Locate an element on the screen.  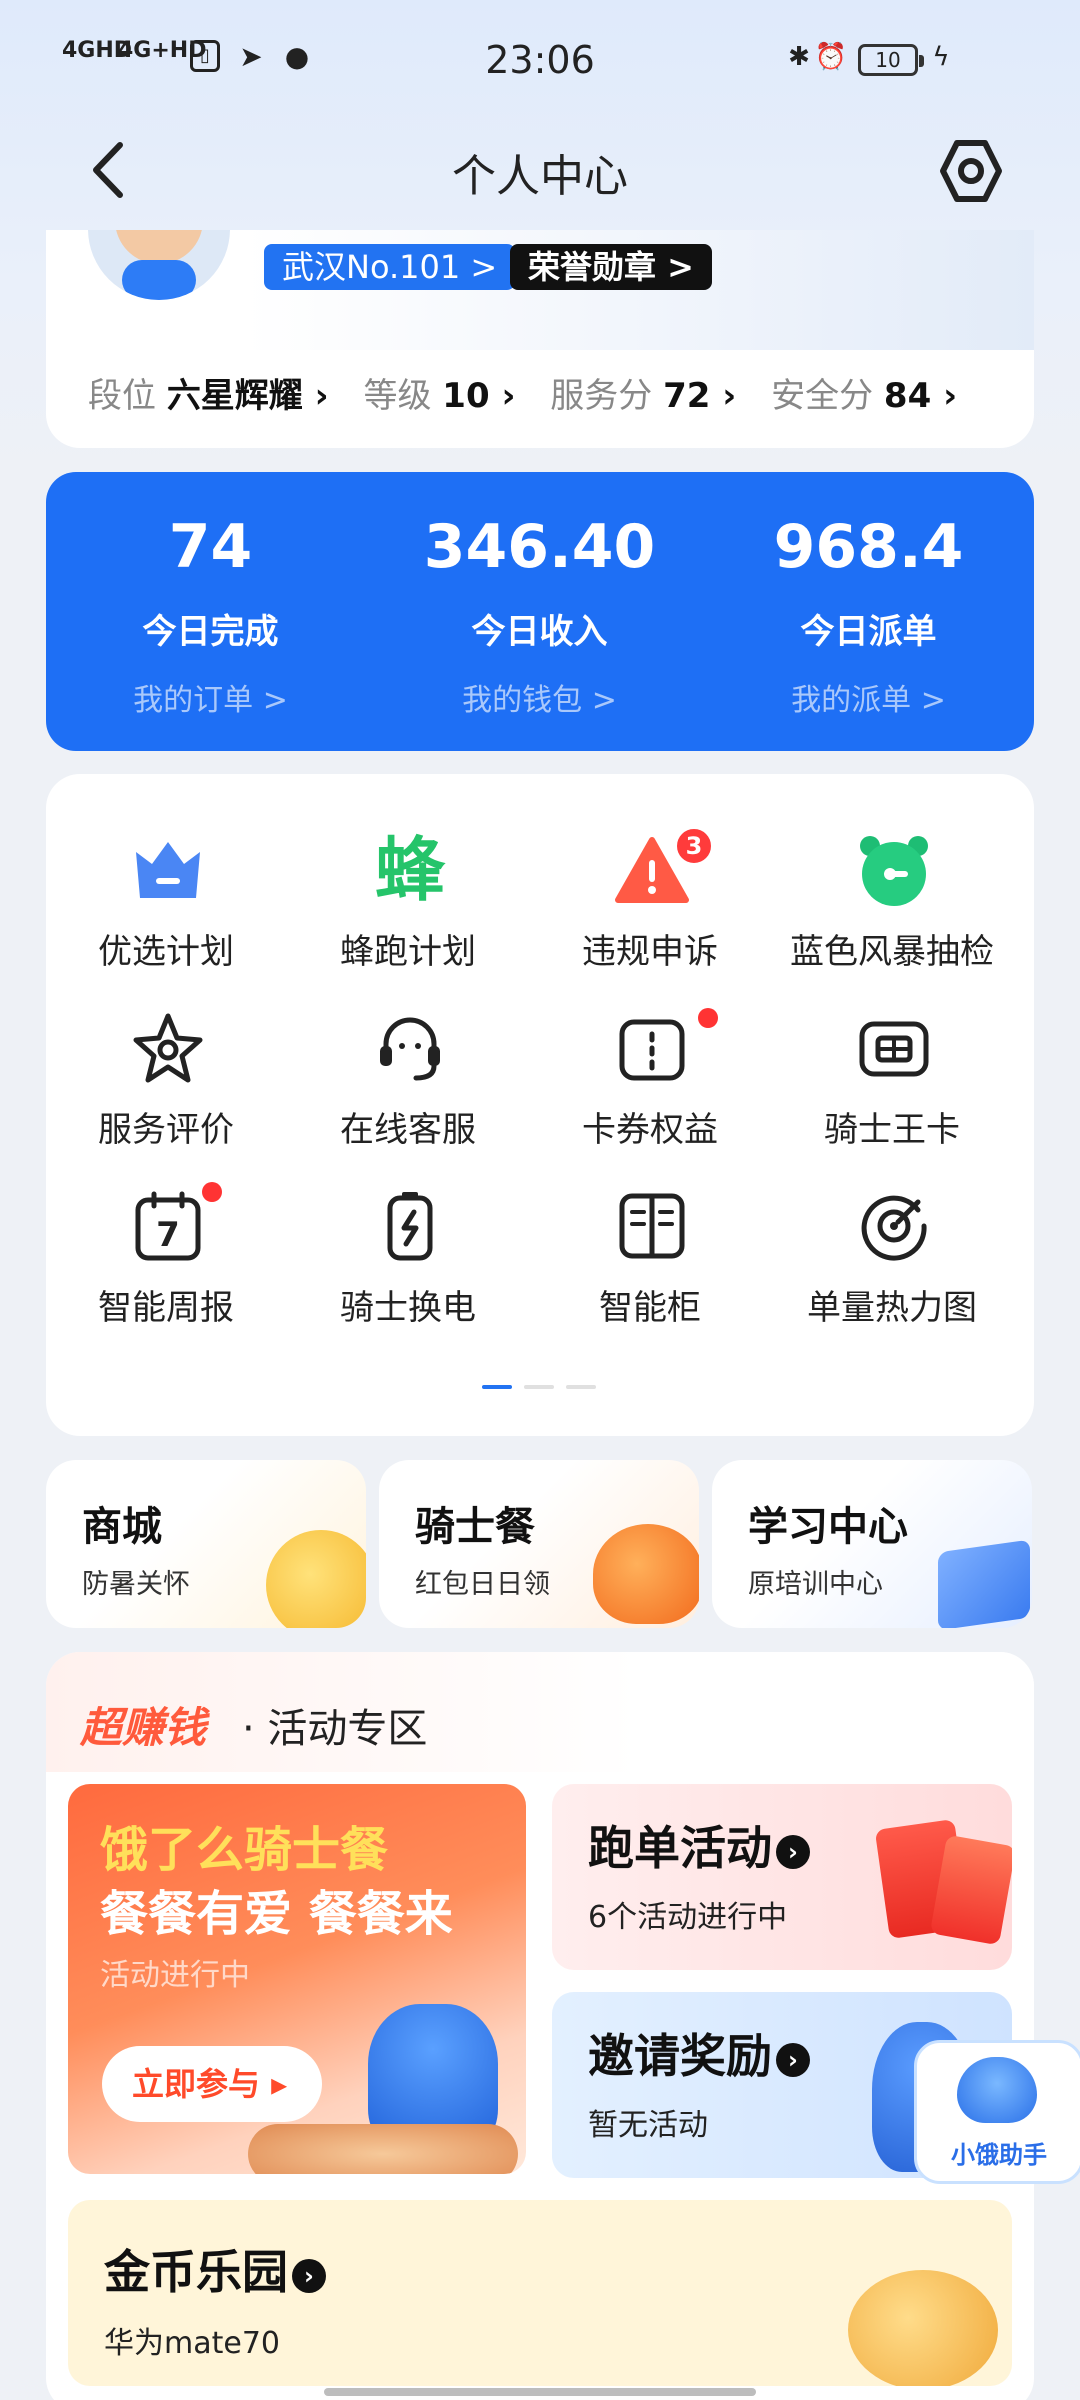
status-bar: 4GHD 4G+HD ▯ ➤ ● 23:06 ✱ ⏰ 10 ϟ is located at coordinates (540, 60).